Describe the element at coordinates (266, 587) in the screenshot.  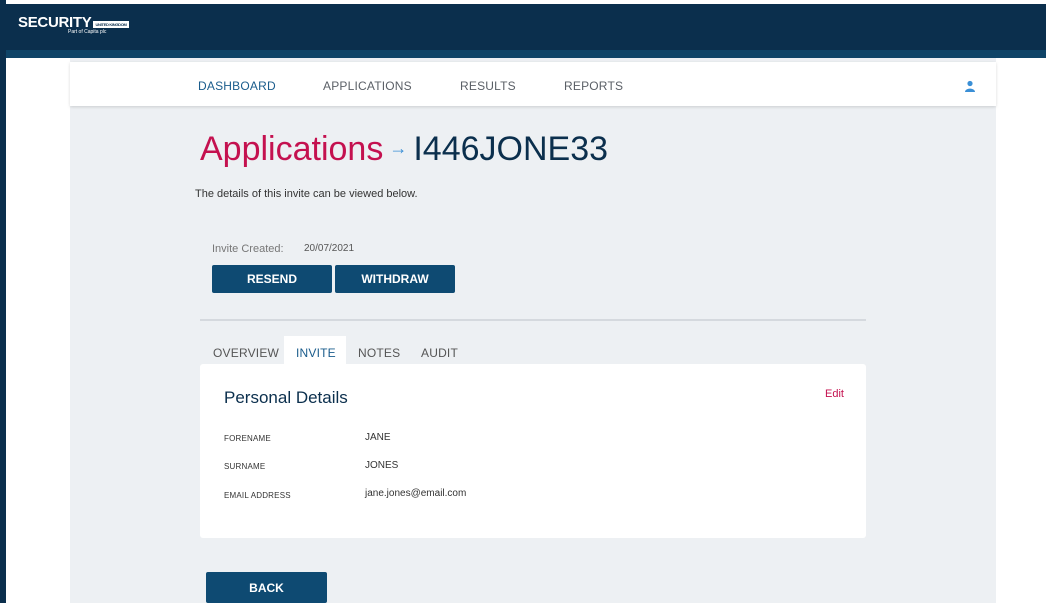
I see `back-button: BACK` at that location.